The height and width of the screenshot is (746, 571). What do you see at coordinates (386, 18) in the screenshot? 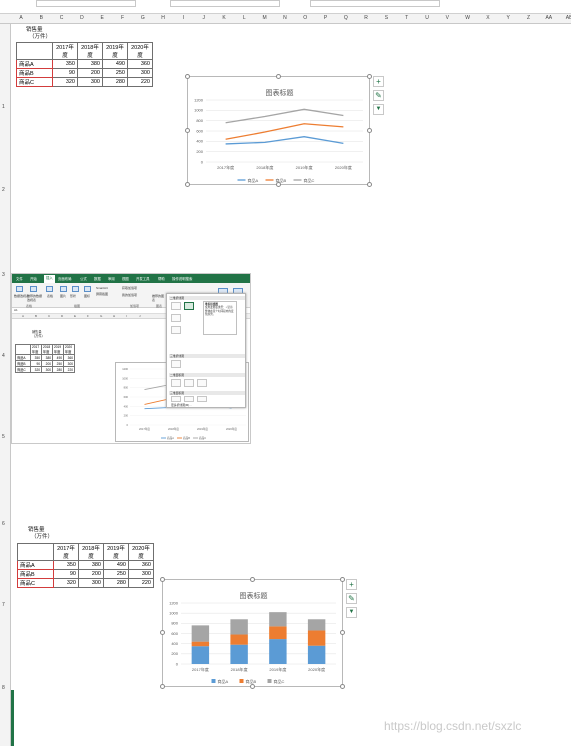
I see `column-letter: S` at bounding box center [386, 18].